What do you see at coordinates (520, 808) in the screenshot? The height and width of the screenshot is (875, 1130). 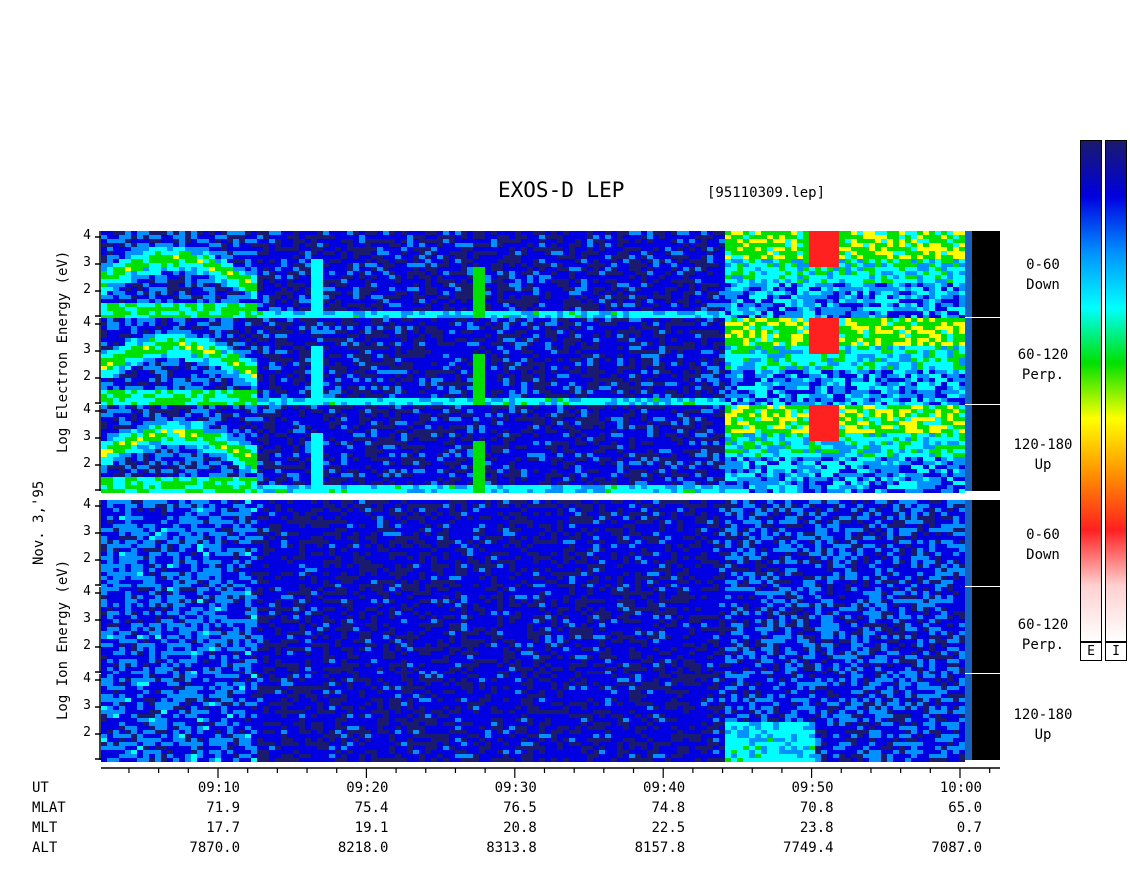 I see `table-cell-mlat: 76.5` at bounding box center [520, 808].